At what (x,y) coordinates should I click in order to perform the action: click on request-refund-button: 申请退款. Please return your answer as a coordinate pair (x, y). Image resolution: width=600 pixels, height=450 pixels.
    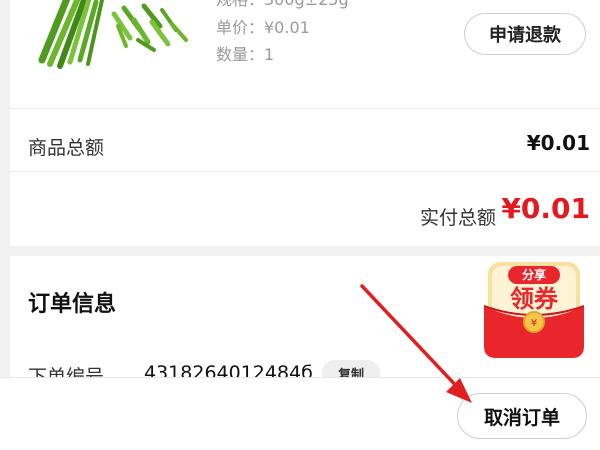
    Looking at the image, I should click on (525, 34).